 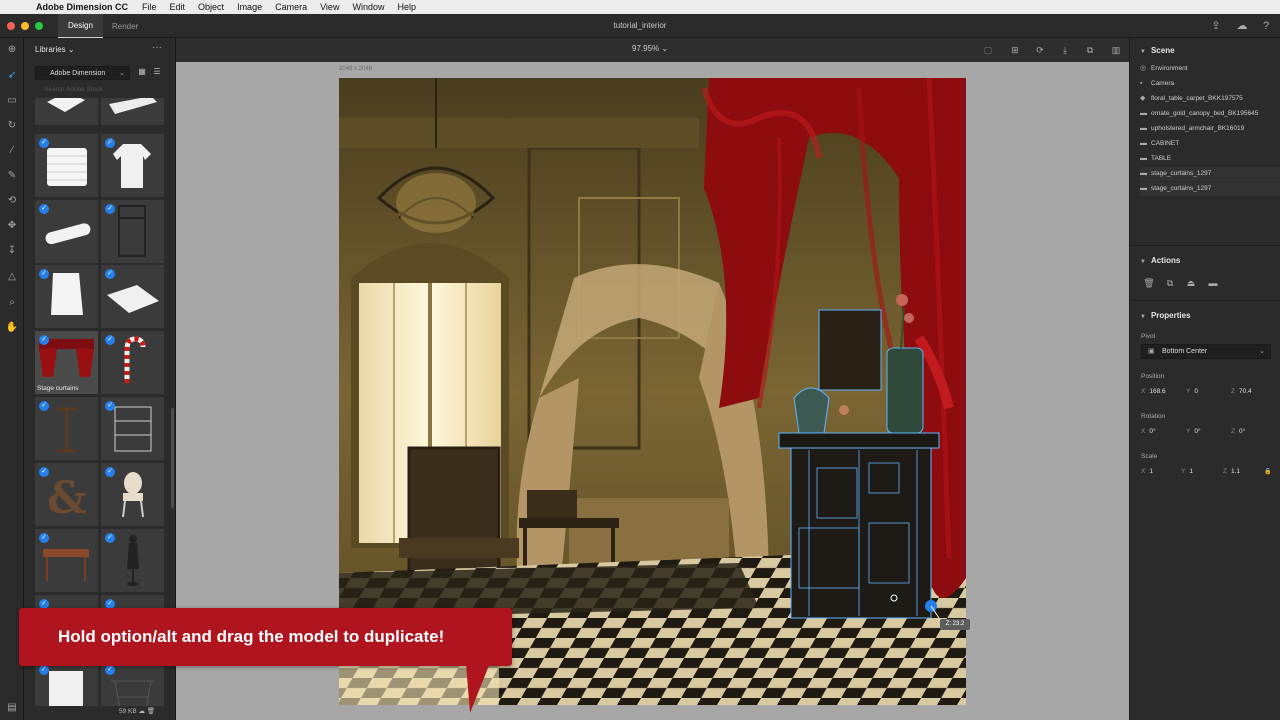 What do you see at coordinates (1198, 128) in the screenshot?
I see `scene-item-label: upholstered_armchair_BK16019` at bounding box center [1198, 128].